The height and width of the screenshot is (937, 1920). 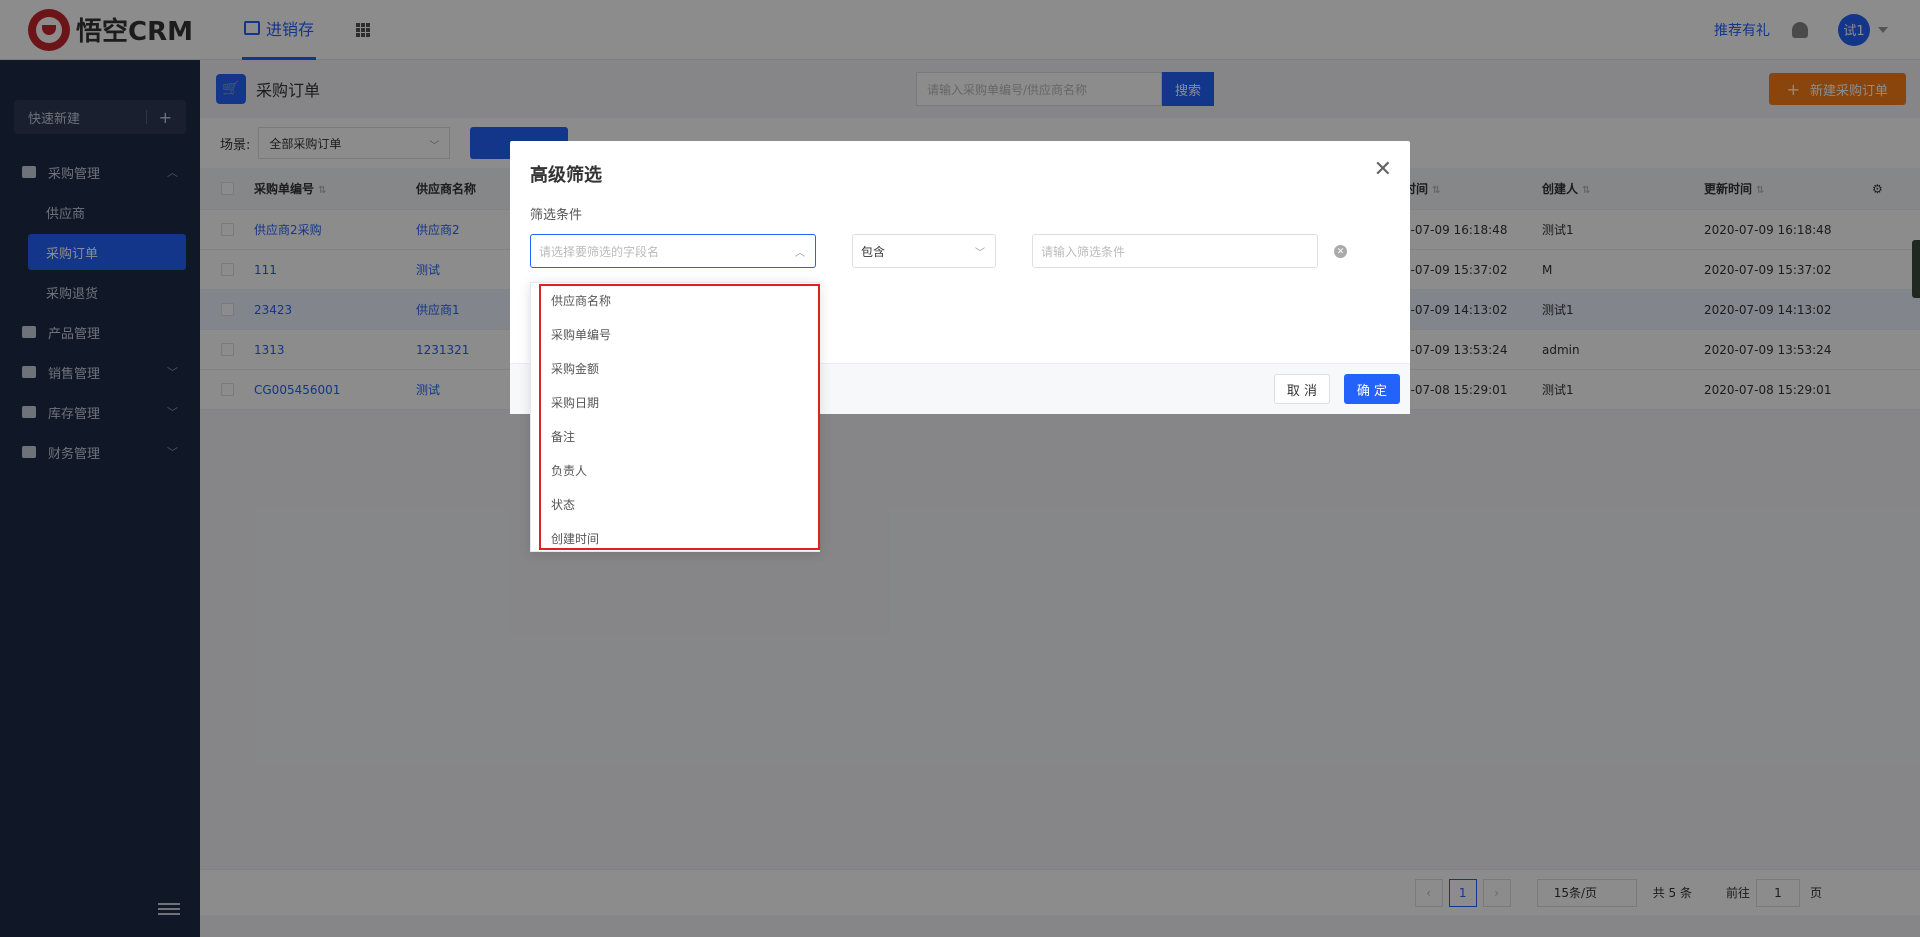 What do you see at coordinates (980, 253) in the screenshot?
I see `chevron-down-icon: ﹀` at bounding box center [980, 253].